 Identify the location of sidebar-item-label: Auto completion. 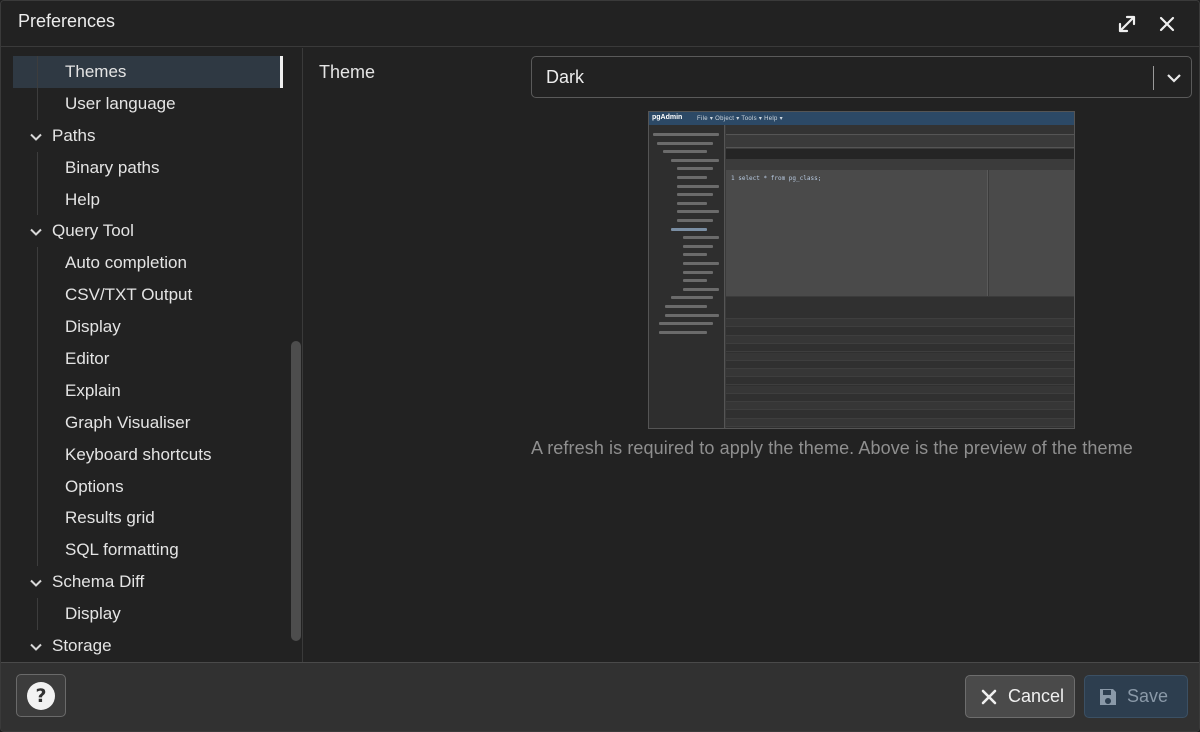
(126, 263).